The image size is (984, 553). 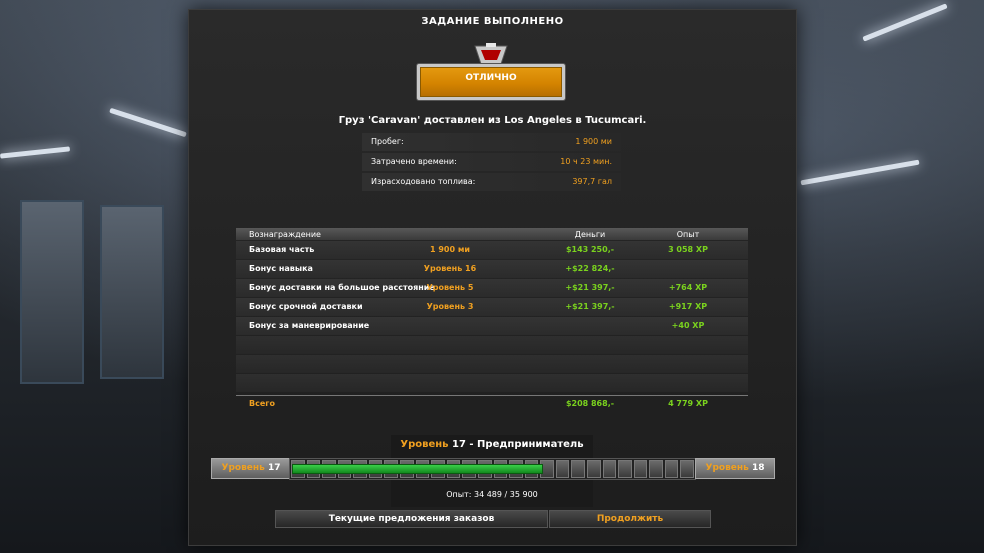 What do you see at coordinates (281, 268) in the screenshot?
I see `reward-name: Бонус навыка` at bounding box center [281, 268].